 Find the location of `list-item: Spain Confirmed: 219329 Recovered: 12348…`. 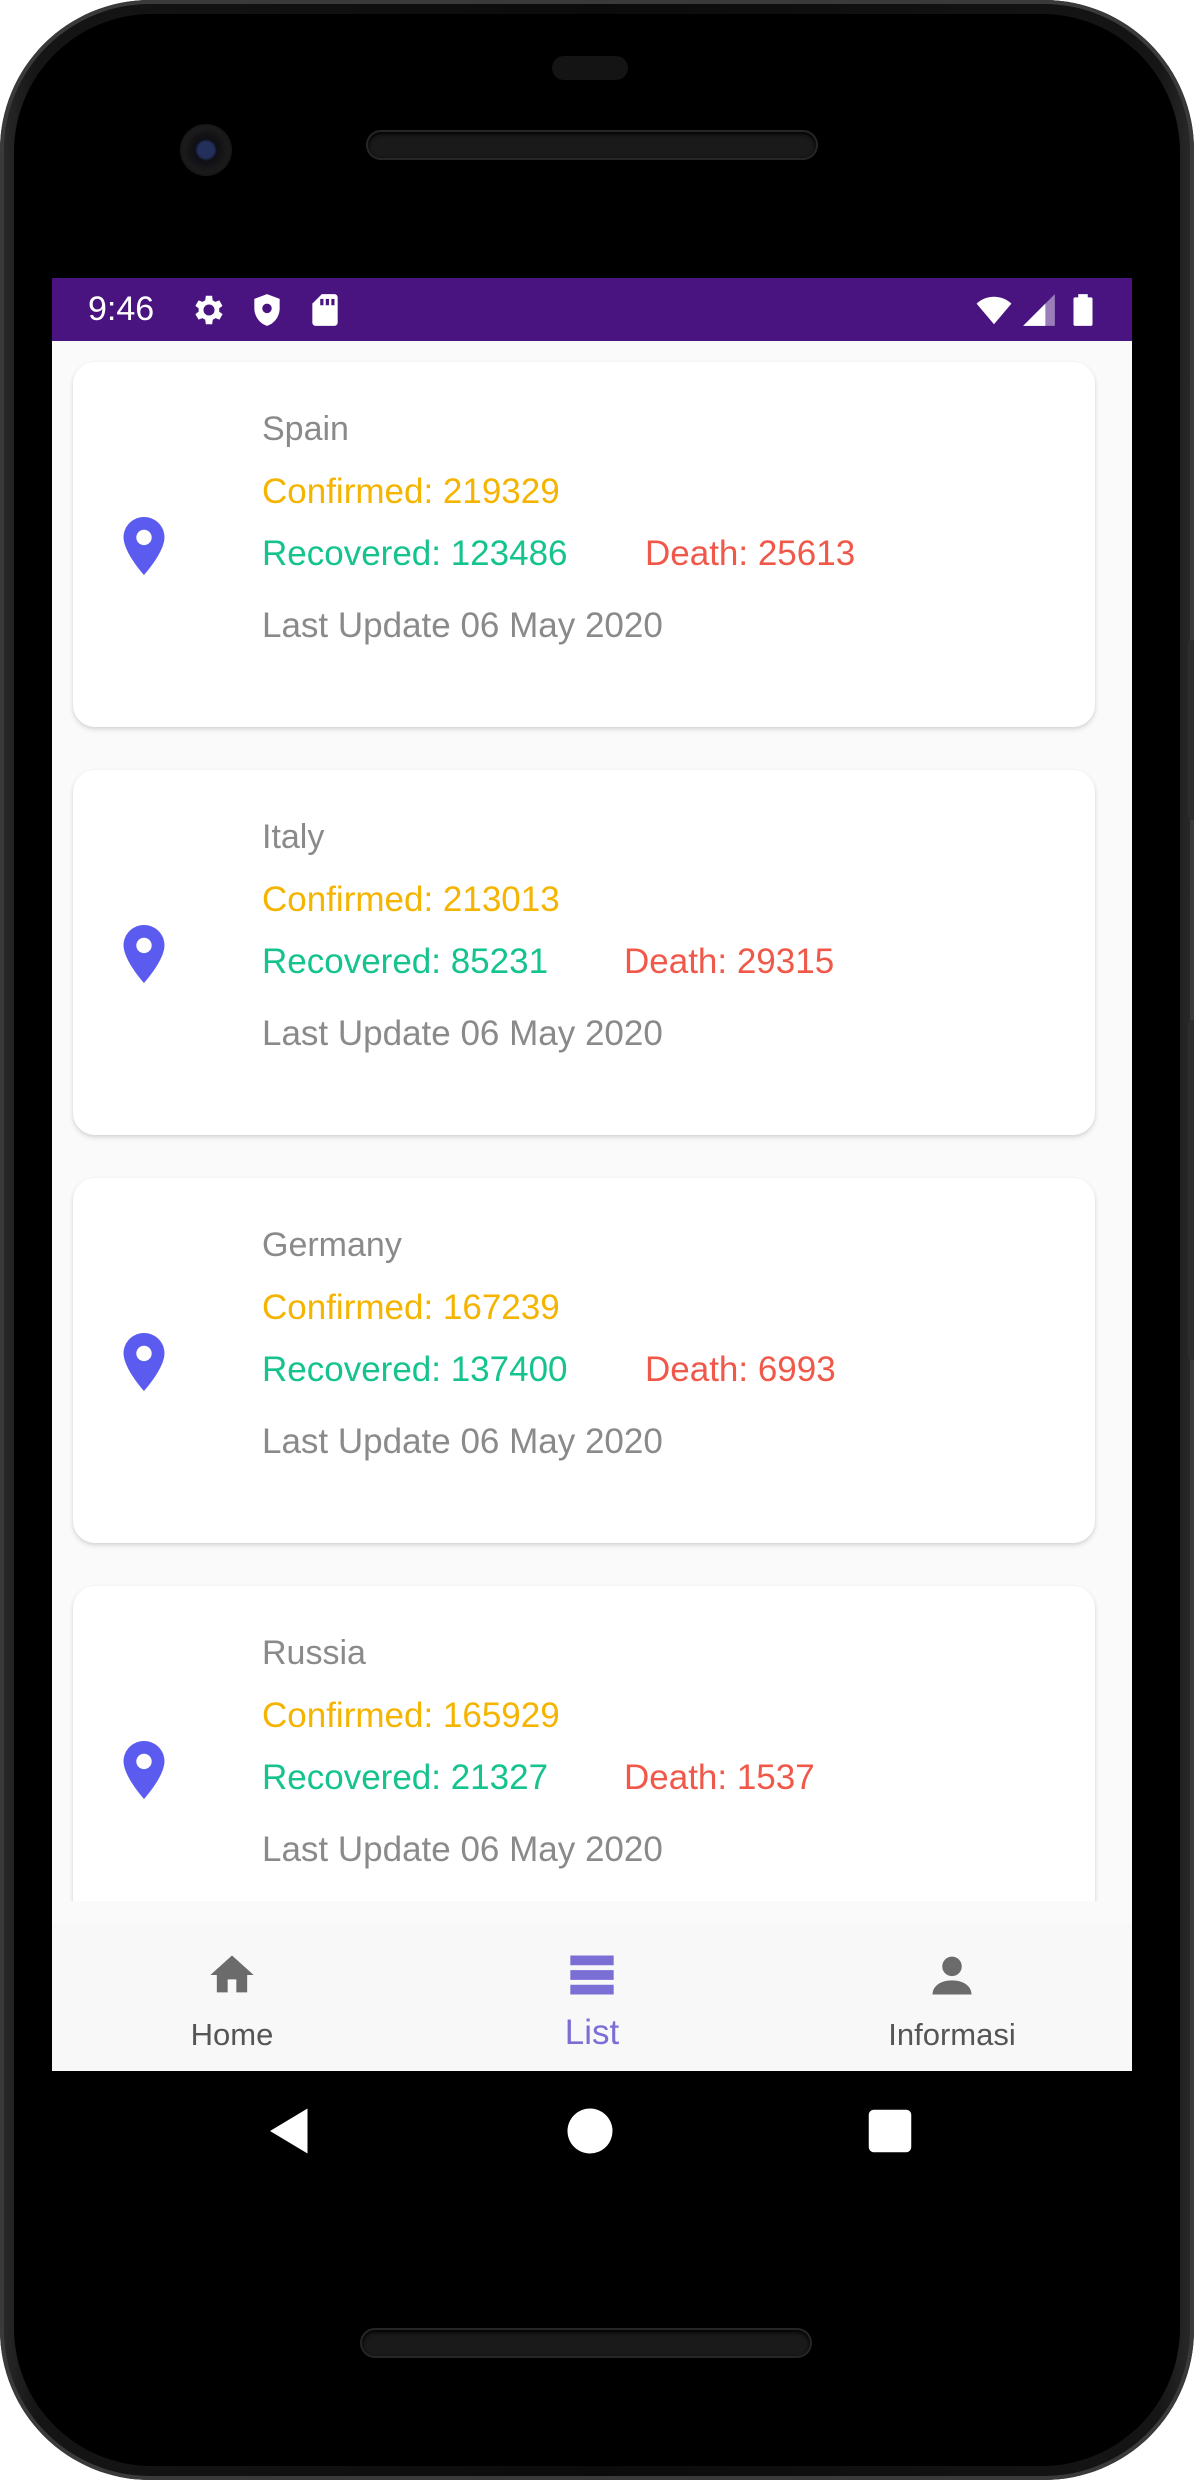

list-item: Spain Confirmed: 219329 Recovered: 12348… is located at coordinates (584, 544).